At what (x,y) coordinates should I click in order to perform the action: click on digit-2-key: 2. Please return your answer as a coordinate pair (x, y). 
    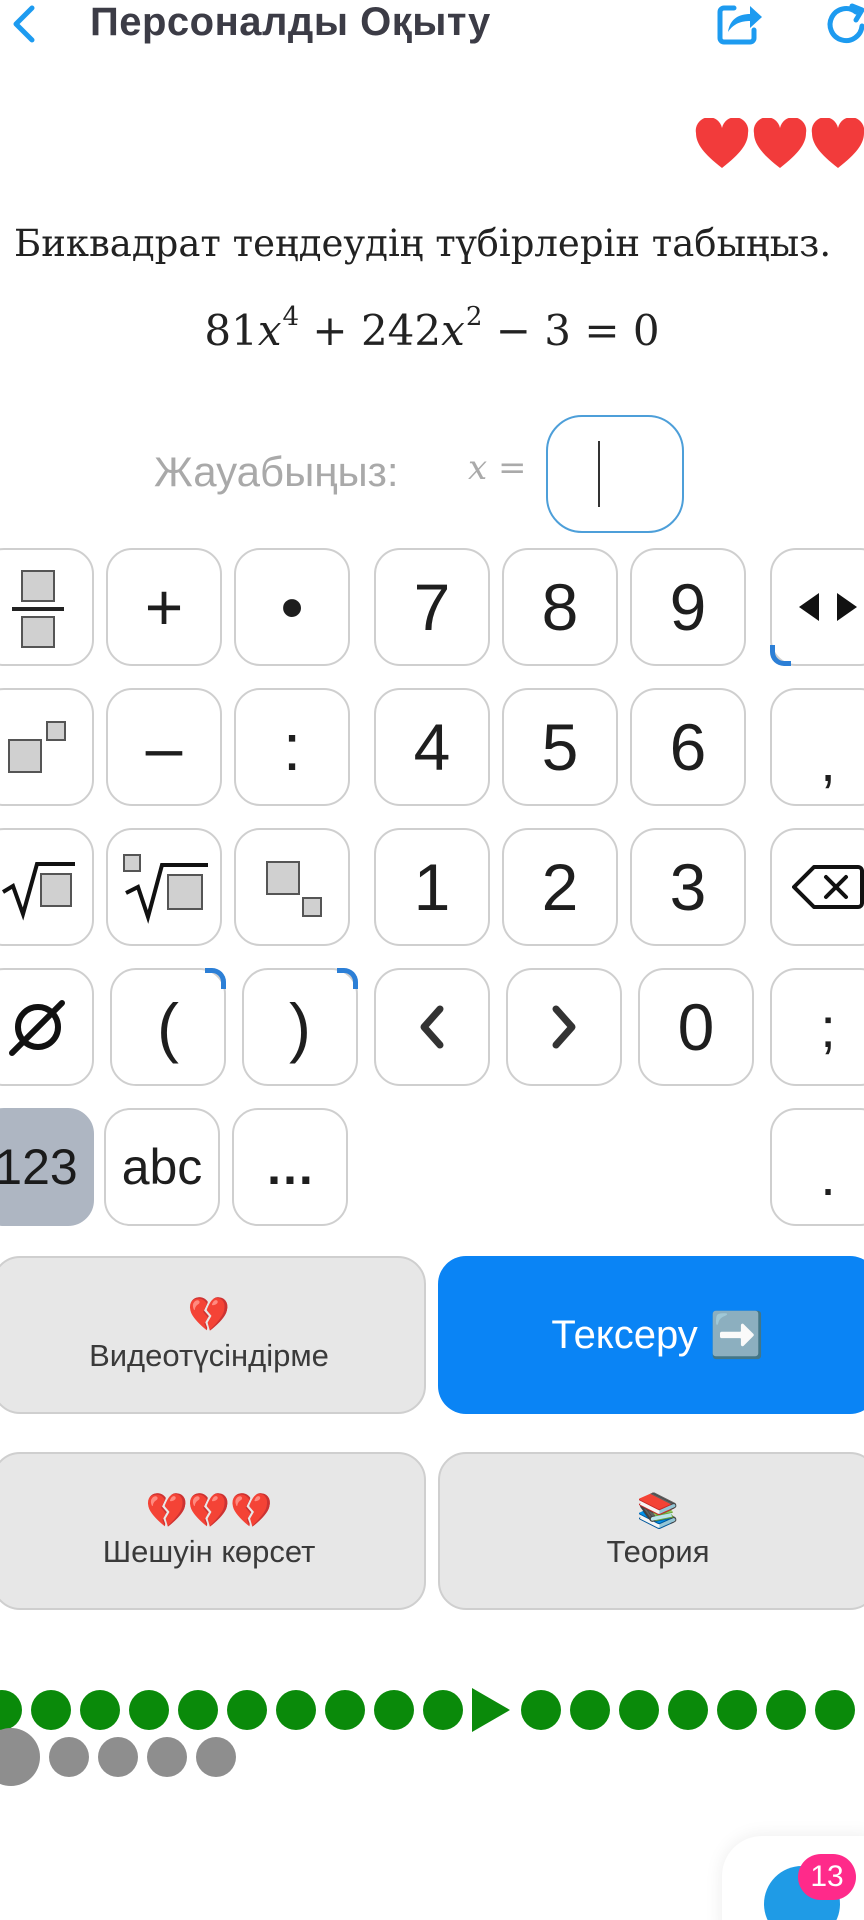
    Looking at the image, I should click on (560, 887).